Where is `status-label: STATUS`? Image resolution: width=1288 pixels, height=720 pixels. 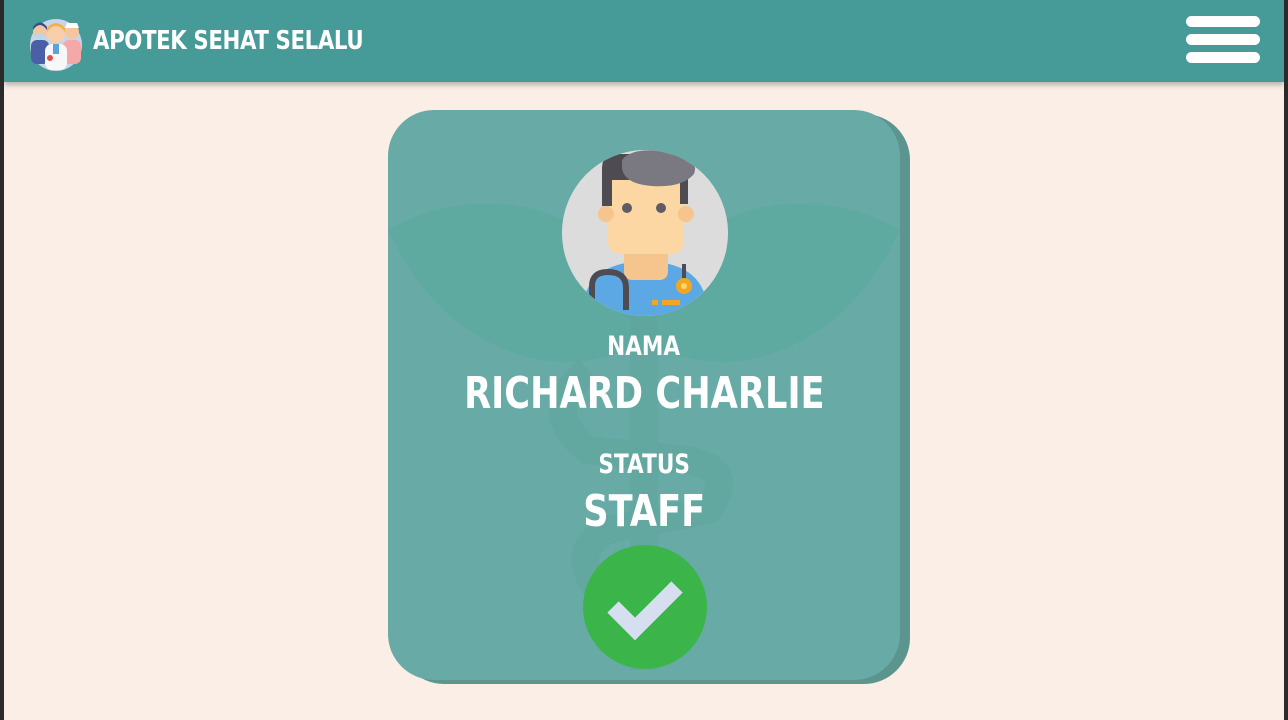
status-label: STATUS is located at coordinates (644, 464).